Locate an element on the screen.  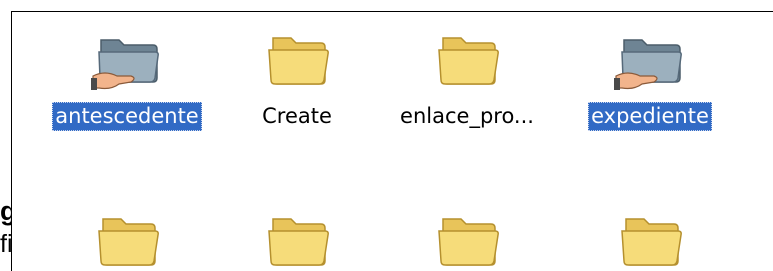
window-seam is located at coordinates (12, 178).